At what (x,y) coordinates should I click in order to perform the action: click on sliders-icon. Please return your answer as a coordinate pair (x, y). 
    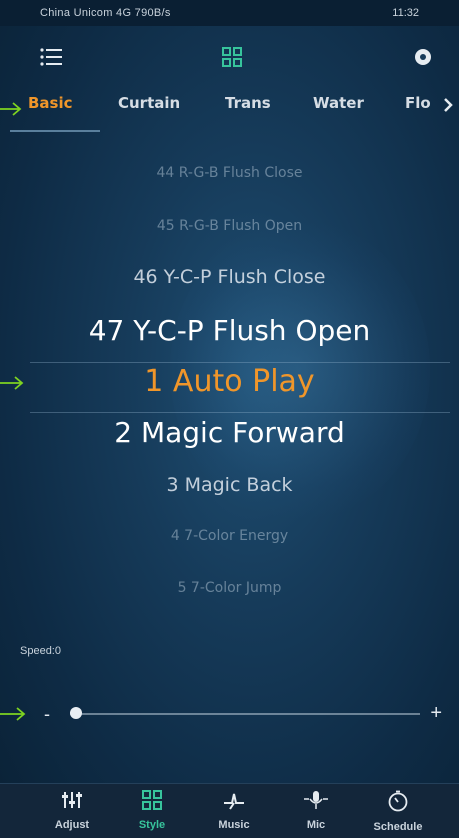
    Looking at the image, I should click on (72, 800).